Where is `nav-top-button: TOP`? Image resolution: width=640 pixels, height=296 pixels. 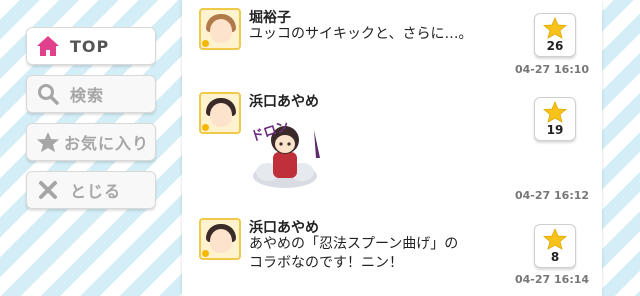 nav-top-button: TOP is located at coordinates (91, 46).